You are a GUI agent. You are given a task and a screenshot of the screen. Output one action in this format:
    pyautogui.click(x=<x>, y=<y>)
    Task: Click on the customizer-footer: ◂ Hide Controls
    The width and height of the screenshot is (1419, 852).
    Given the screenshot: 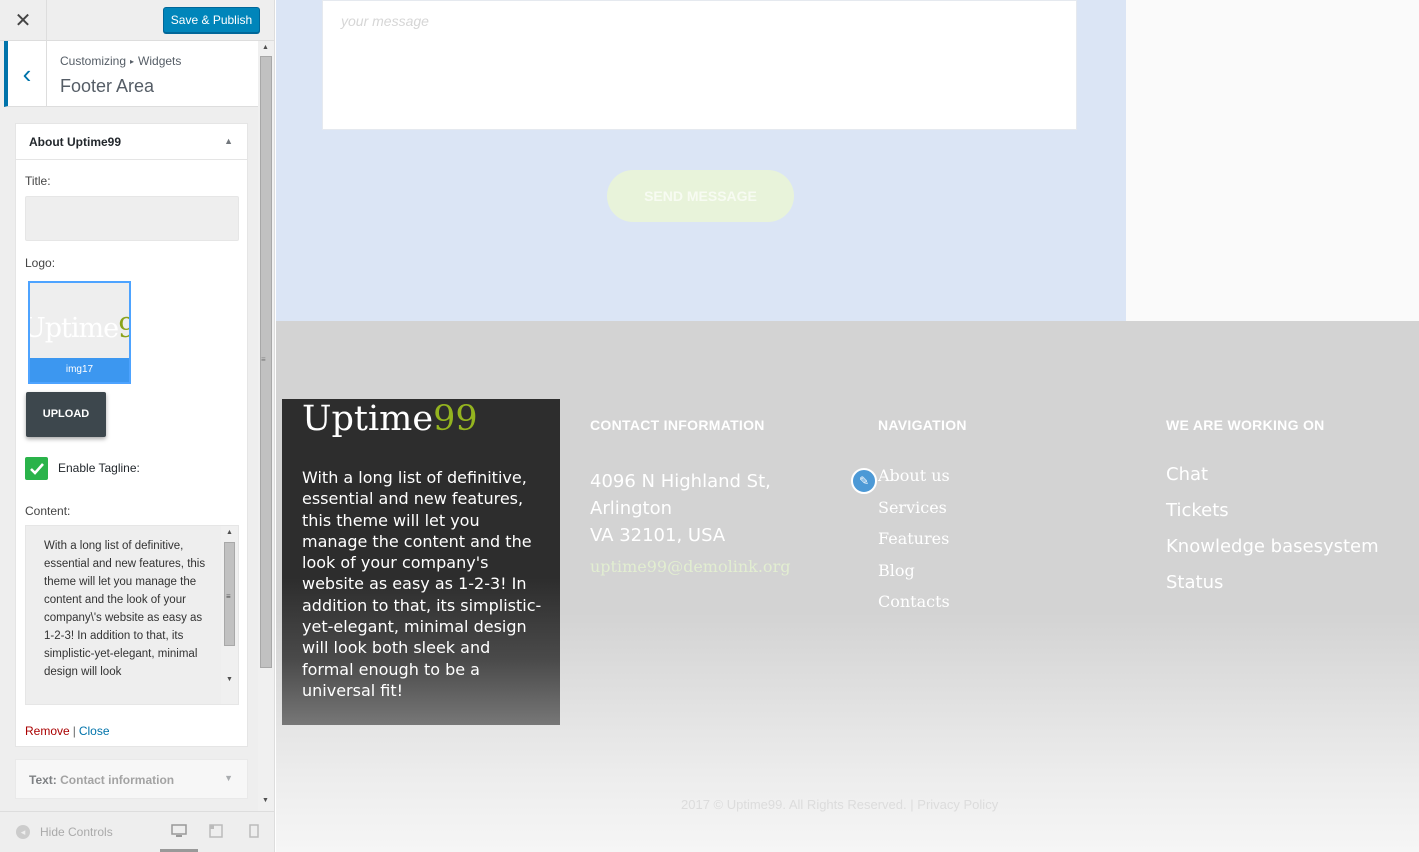 What is the action you would take?
    pyautogui.click(x=137, y=831)
    